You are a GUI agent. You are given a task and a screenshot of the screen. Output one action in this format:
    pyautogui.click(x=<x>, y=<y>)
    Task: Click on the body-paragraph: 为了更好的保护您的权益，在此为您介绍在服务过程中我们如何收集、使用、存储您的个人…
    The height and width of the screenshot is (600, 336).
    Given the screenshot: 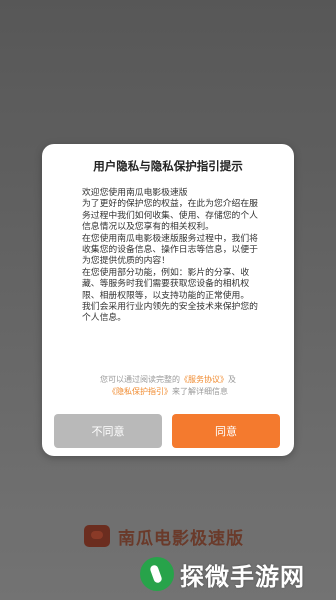 What is the action you would take?
    pyautogui.click(x=170, y=216)
    